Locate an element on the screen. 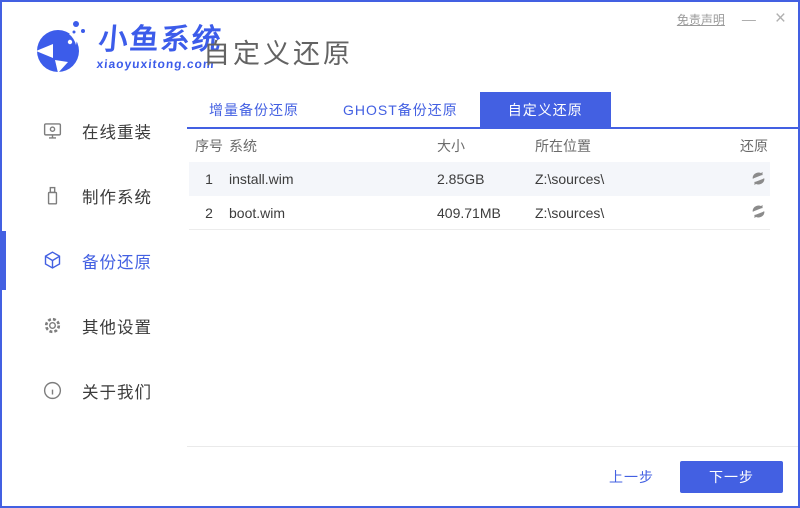 Image resolution: width=800 pixels, height=508 pixels. gear-icon is located at coordinates (52, 325).